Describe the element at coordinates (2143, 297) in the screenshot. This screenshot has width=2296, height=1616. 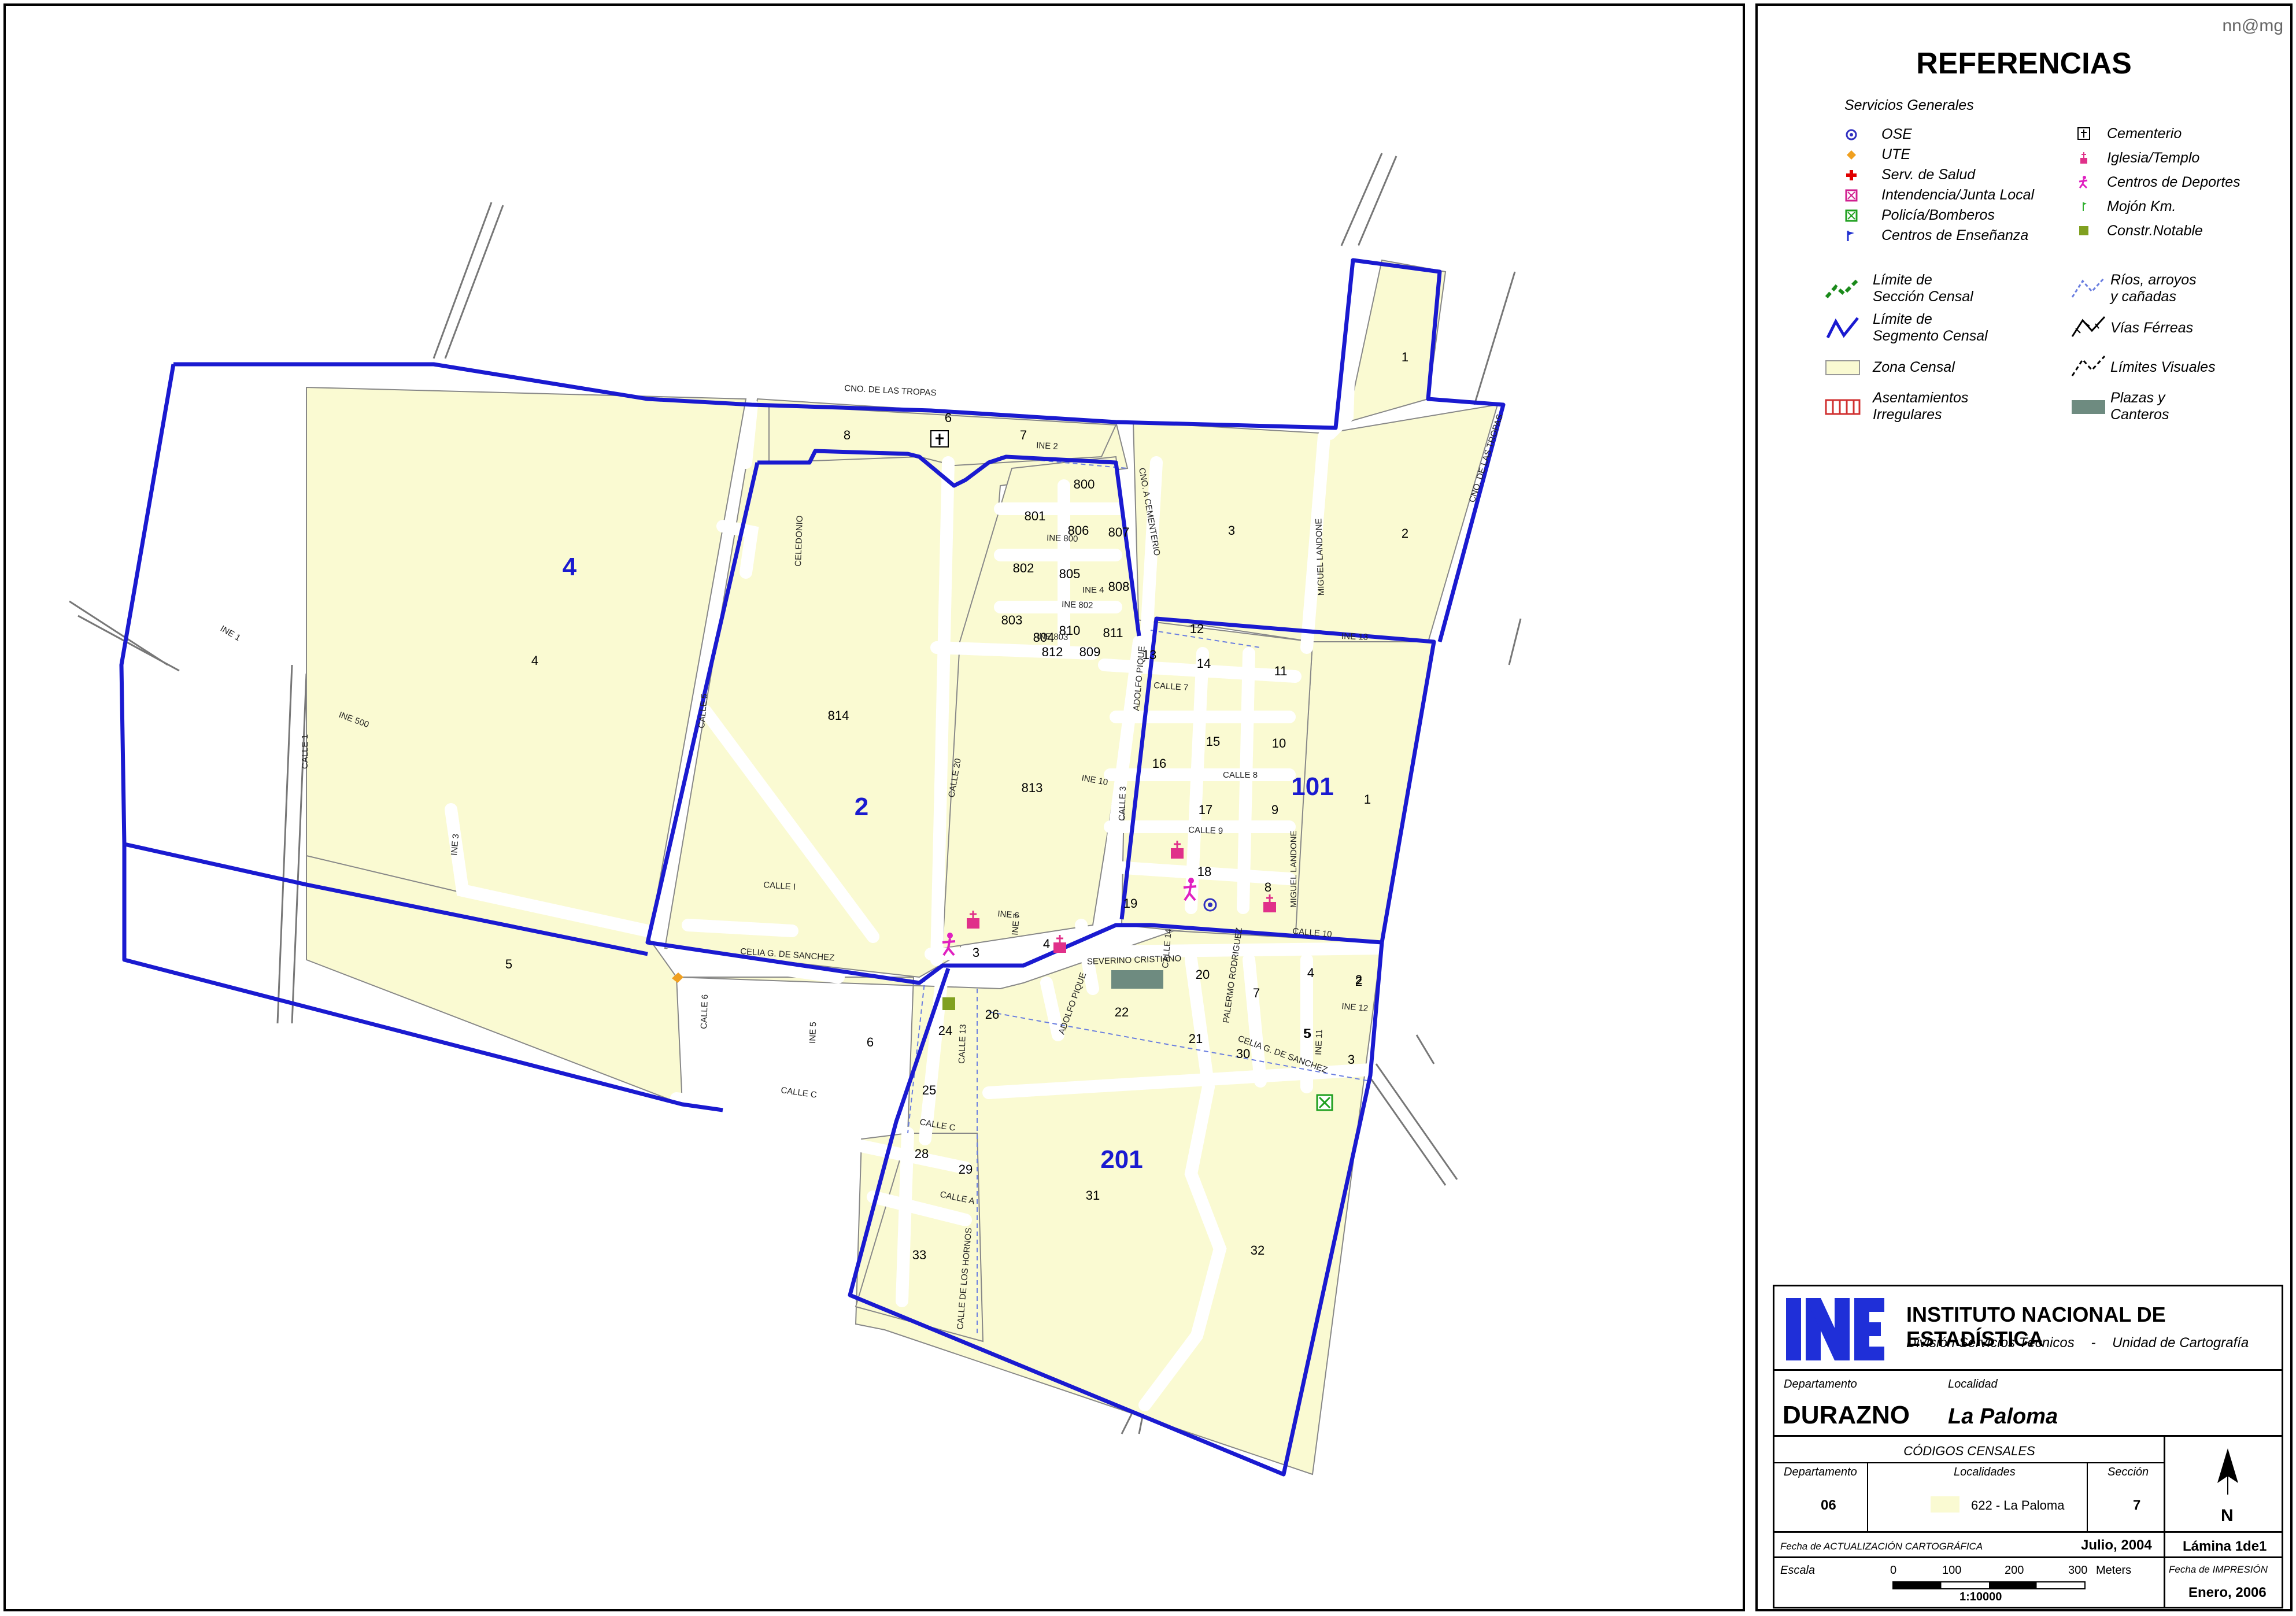
I see `legend-label: y cañadas` at that location.